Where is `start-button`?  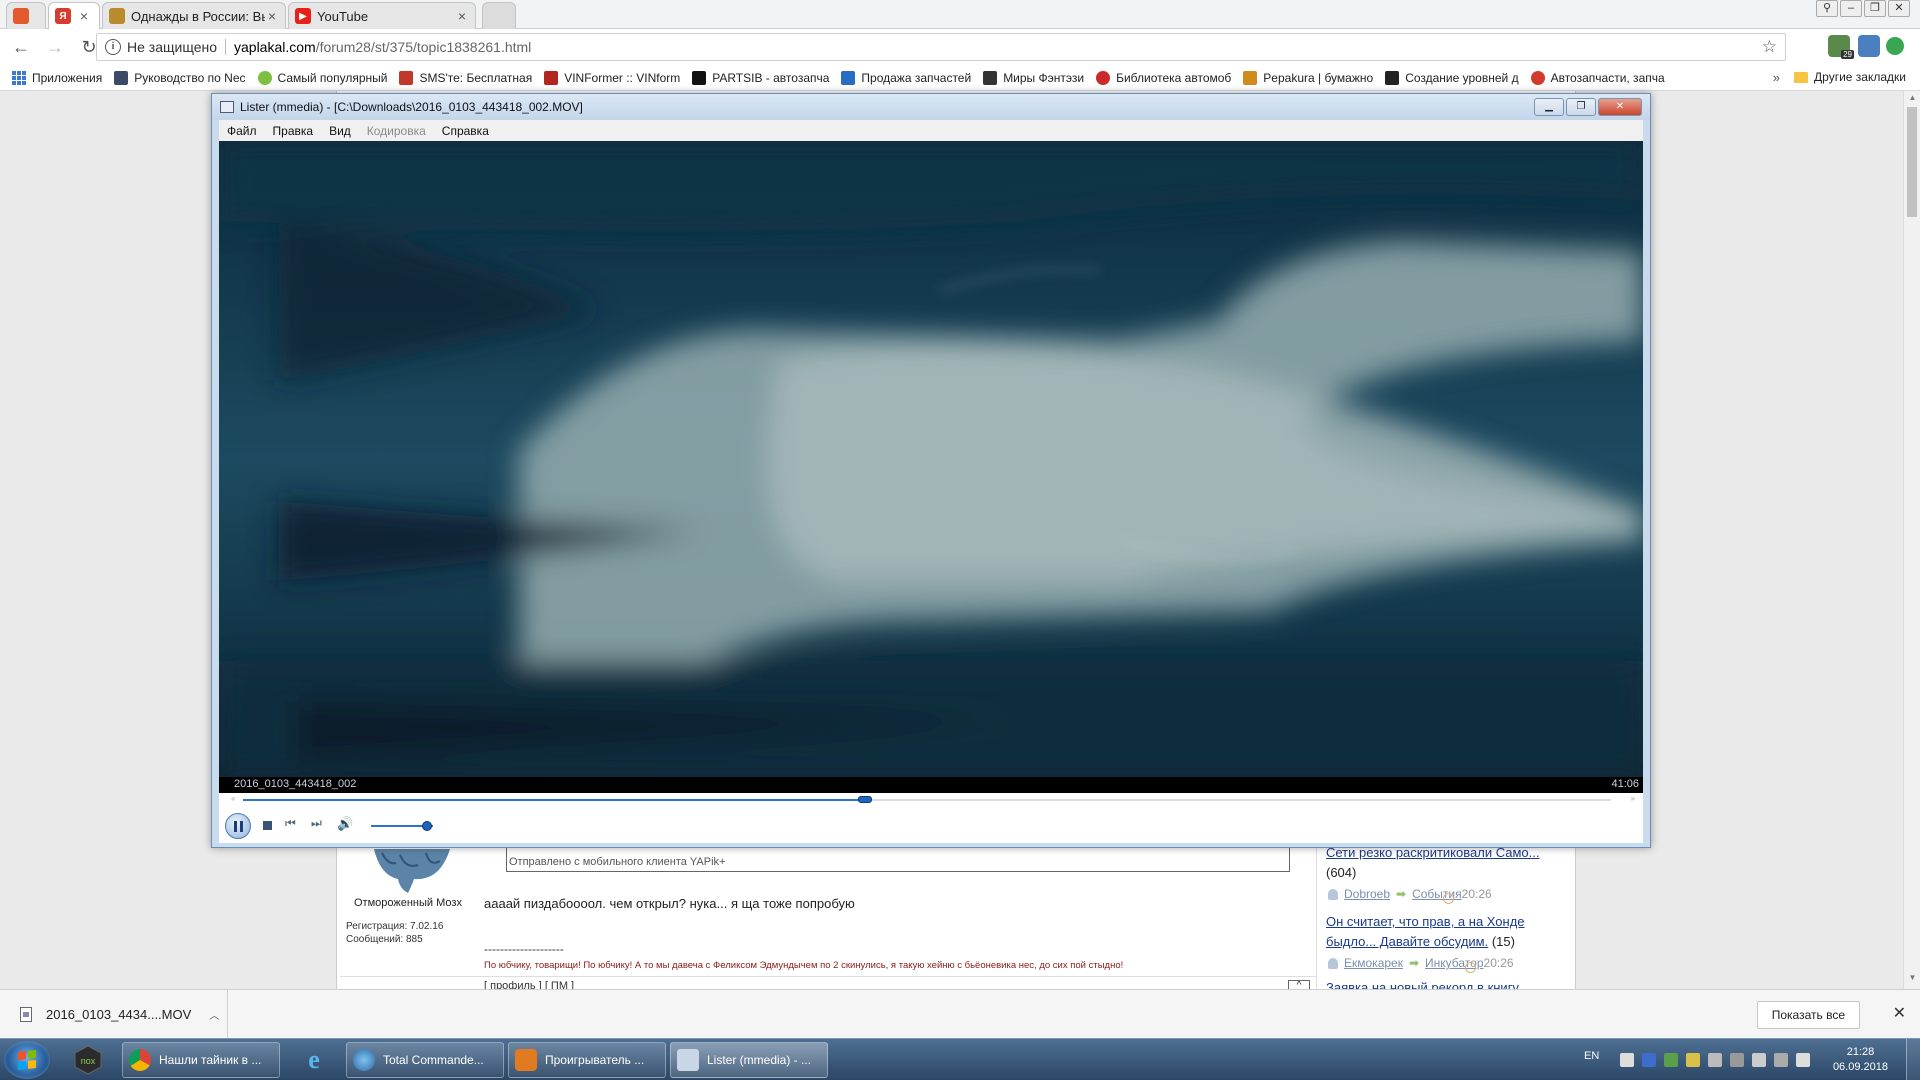 start-button is located at coordinates (27, 1060).